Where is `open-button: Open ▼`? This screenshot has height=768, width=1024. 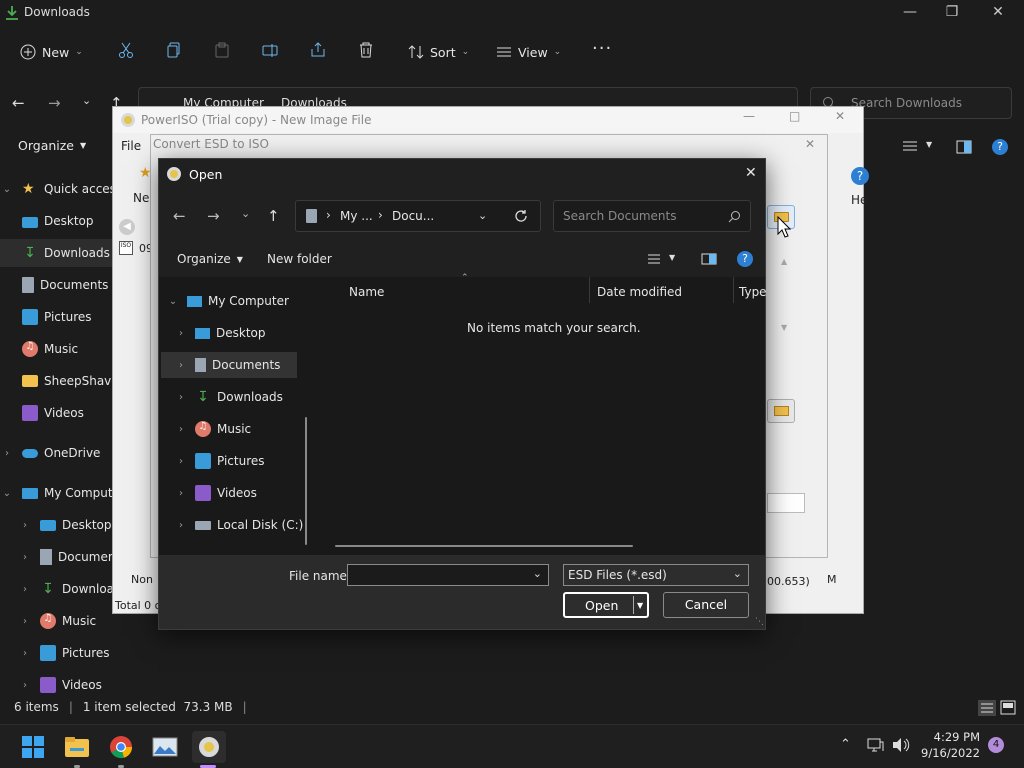
open-button: Open ▼ is located at coordinates (606, 605).